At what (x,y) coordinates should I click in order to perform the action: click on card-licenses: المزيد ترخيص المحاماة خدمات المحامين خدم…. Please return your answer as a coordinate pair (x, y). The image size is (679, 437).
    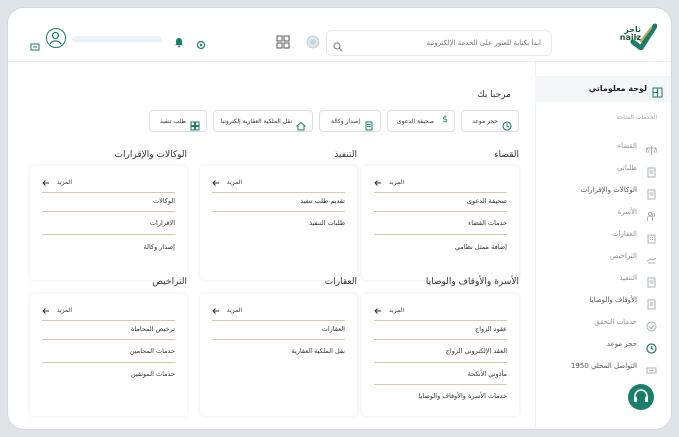
    Looking at the image, I should click on (108, 355).